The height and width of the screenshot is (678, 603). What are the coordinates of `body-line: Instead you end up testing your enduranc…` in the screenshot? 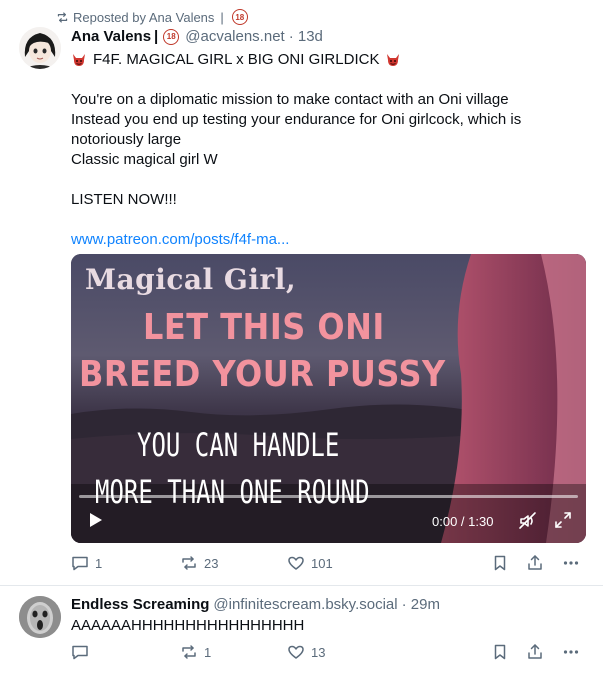 It's located at (296, 119).